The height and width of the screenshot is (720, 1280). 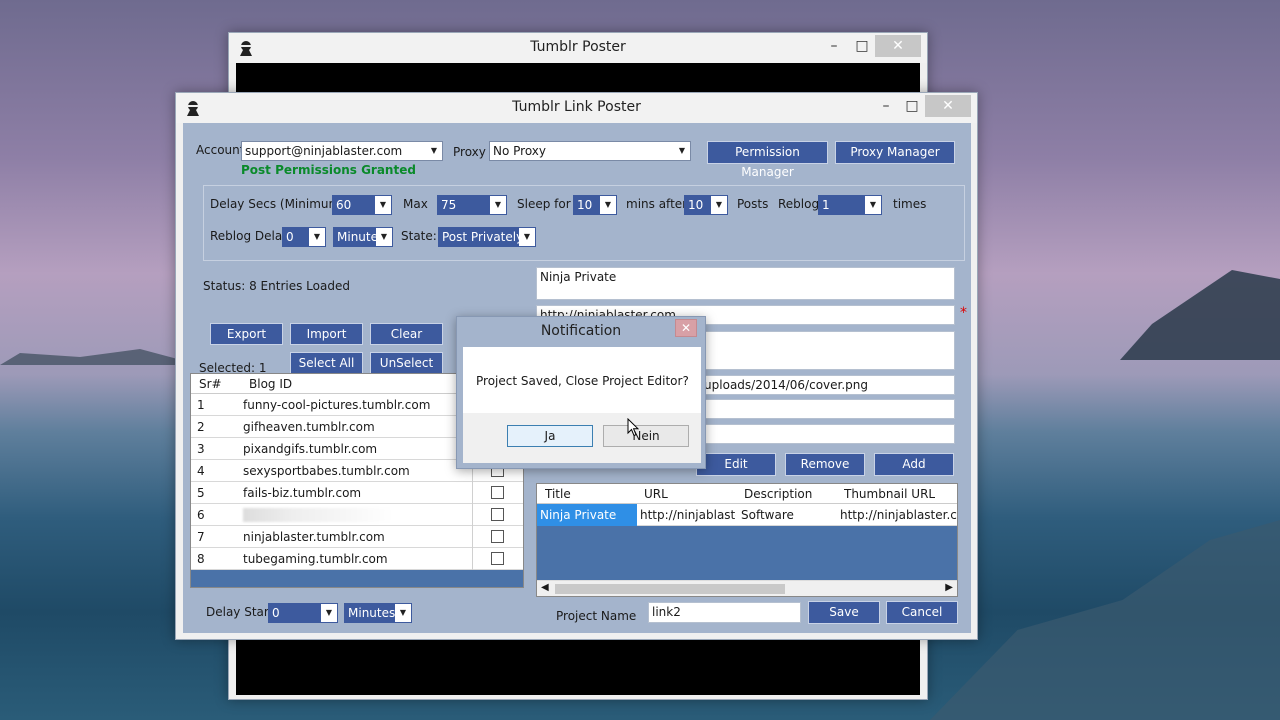 I want to click on table-row: 8 tubegaming.tumblr.com, so click(x=357, y=559).